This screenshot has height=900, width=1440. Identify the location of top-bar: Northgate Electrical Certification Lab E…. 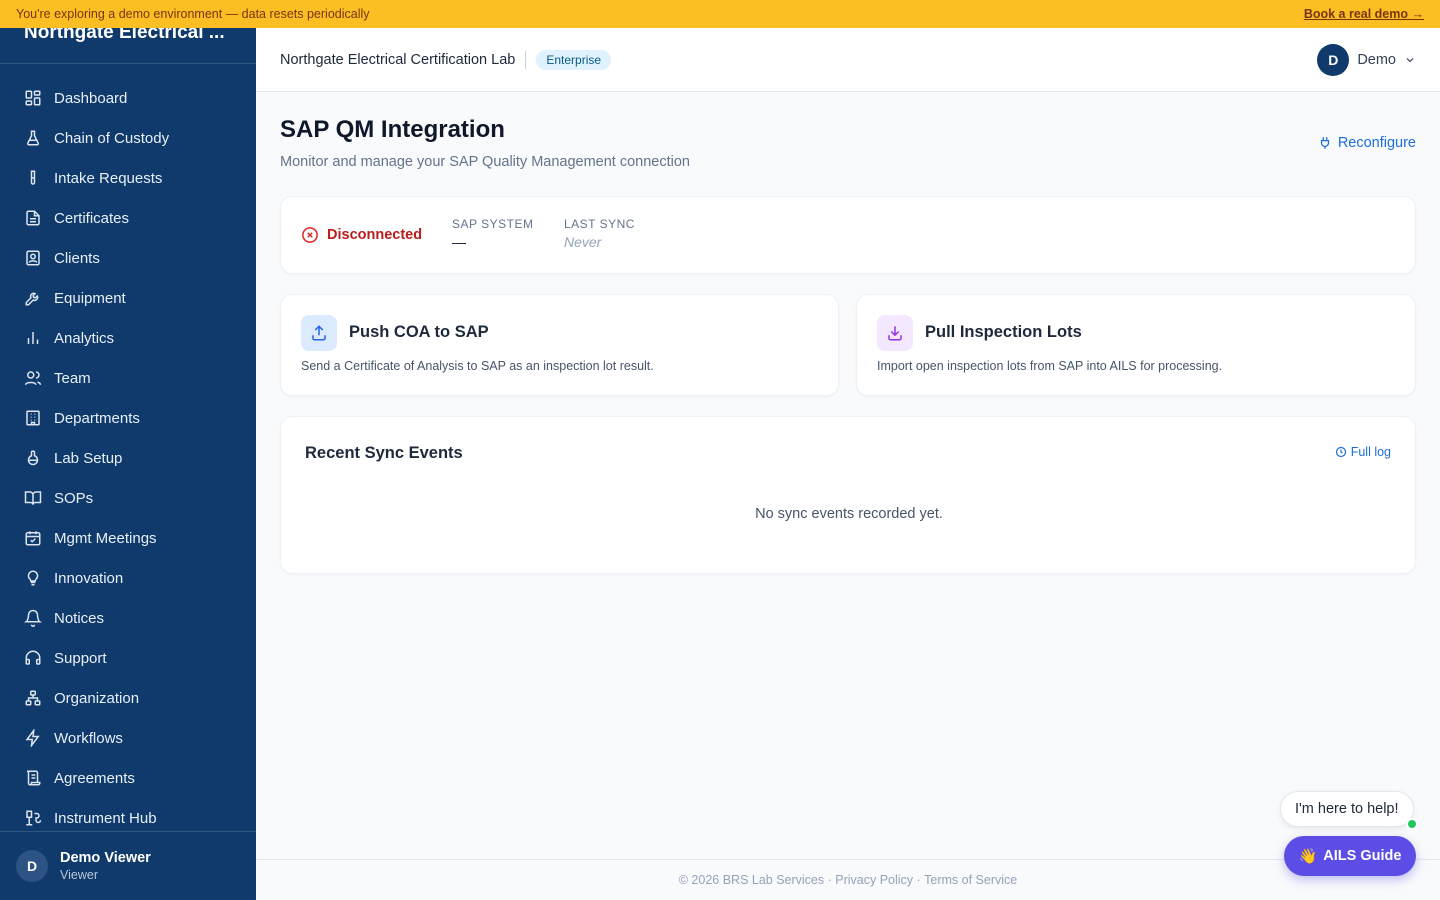
(848, 60).